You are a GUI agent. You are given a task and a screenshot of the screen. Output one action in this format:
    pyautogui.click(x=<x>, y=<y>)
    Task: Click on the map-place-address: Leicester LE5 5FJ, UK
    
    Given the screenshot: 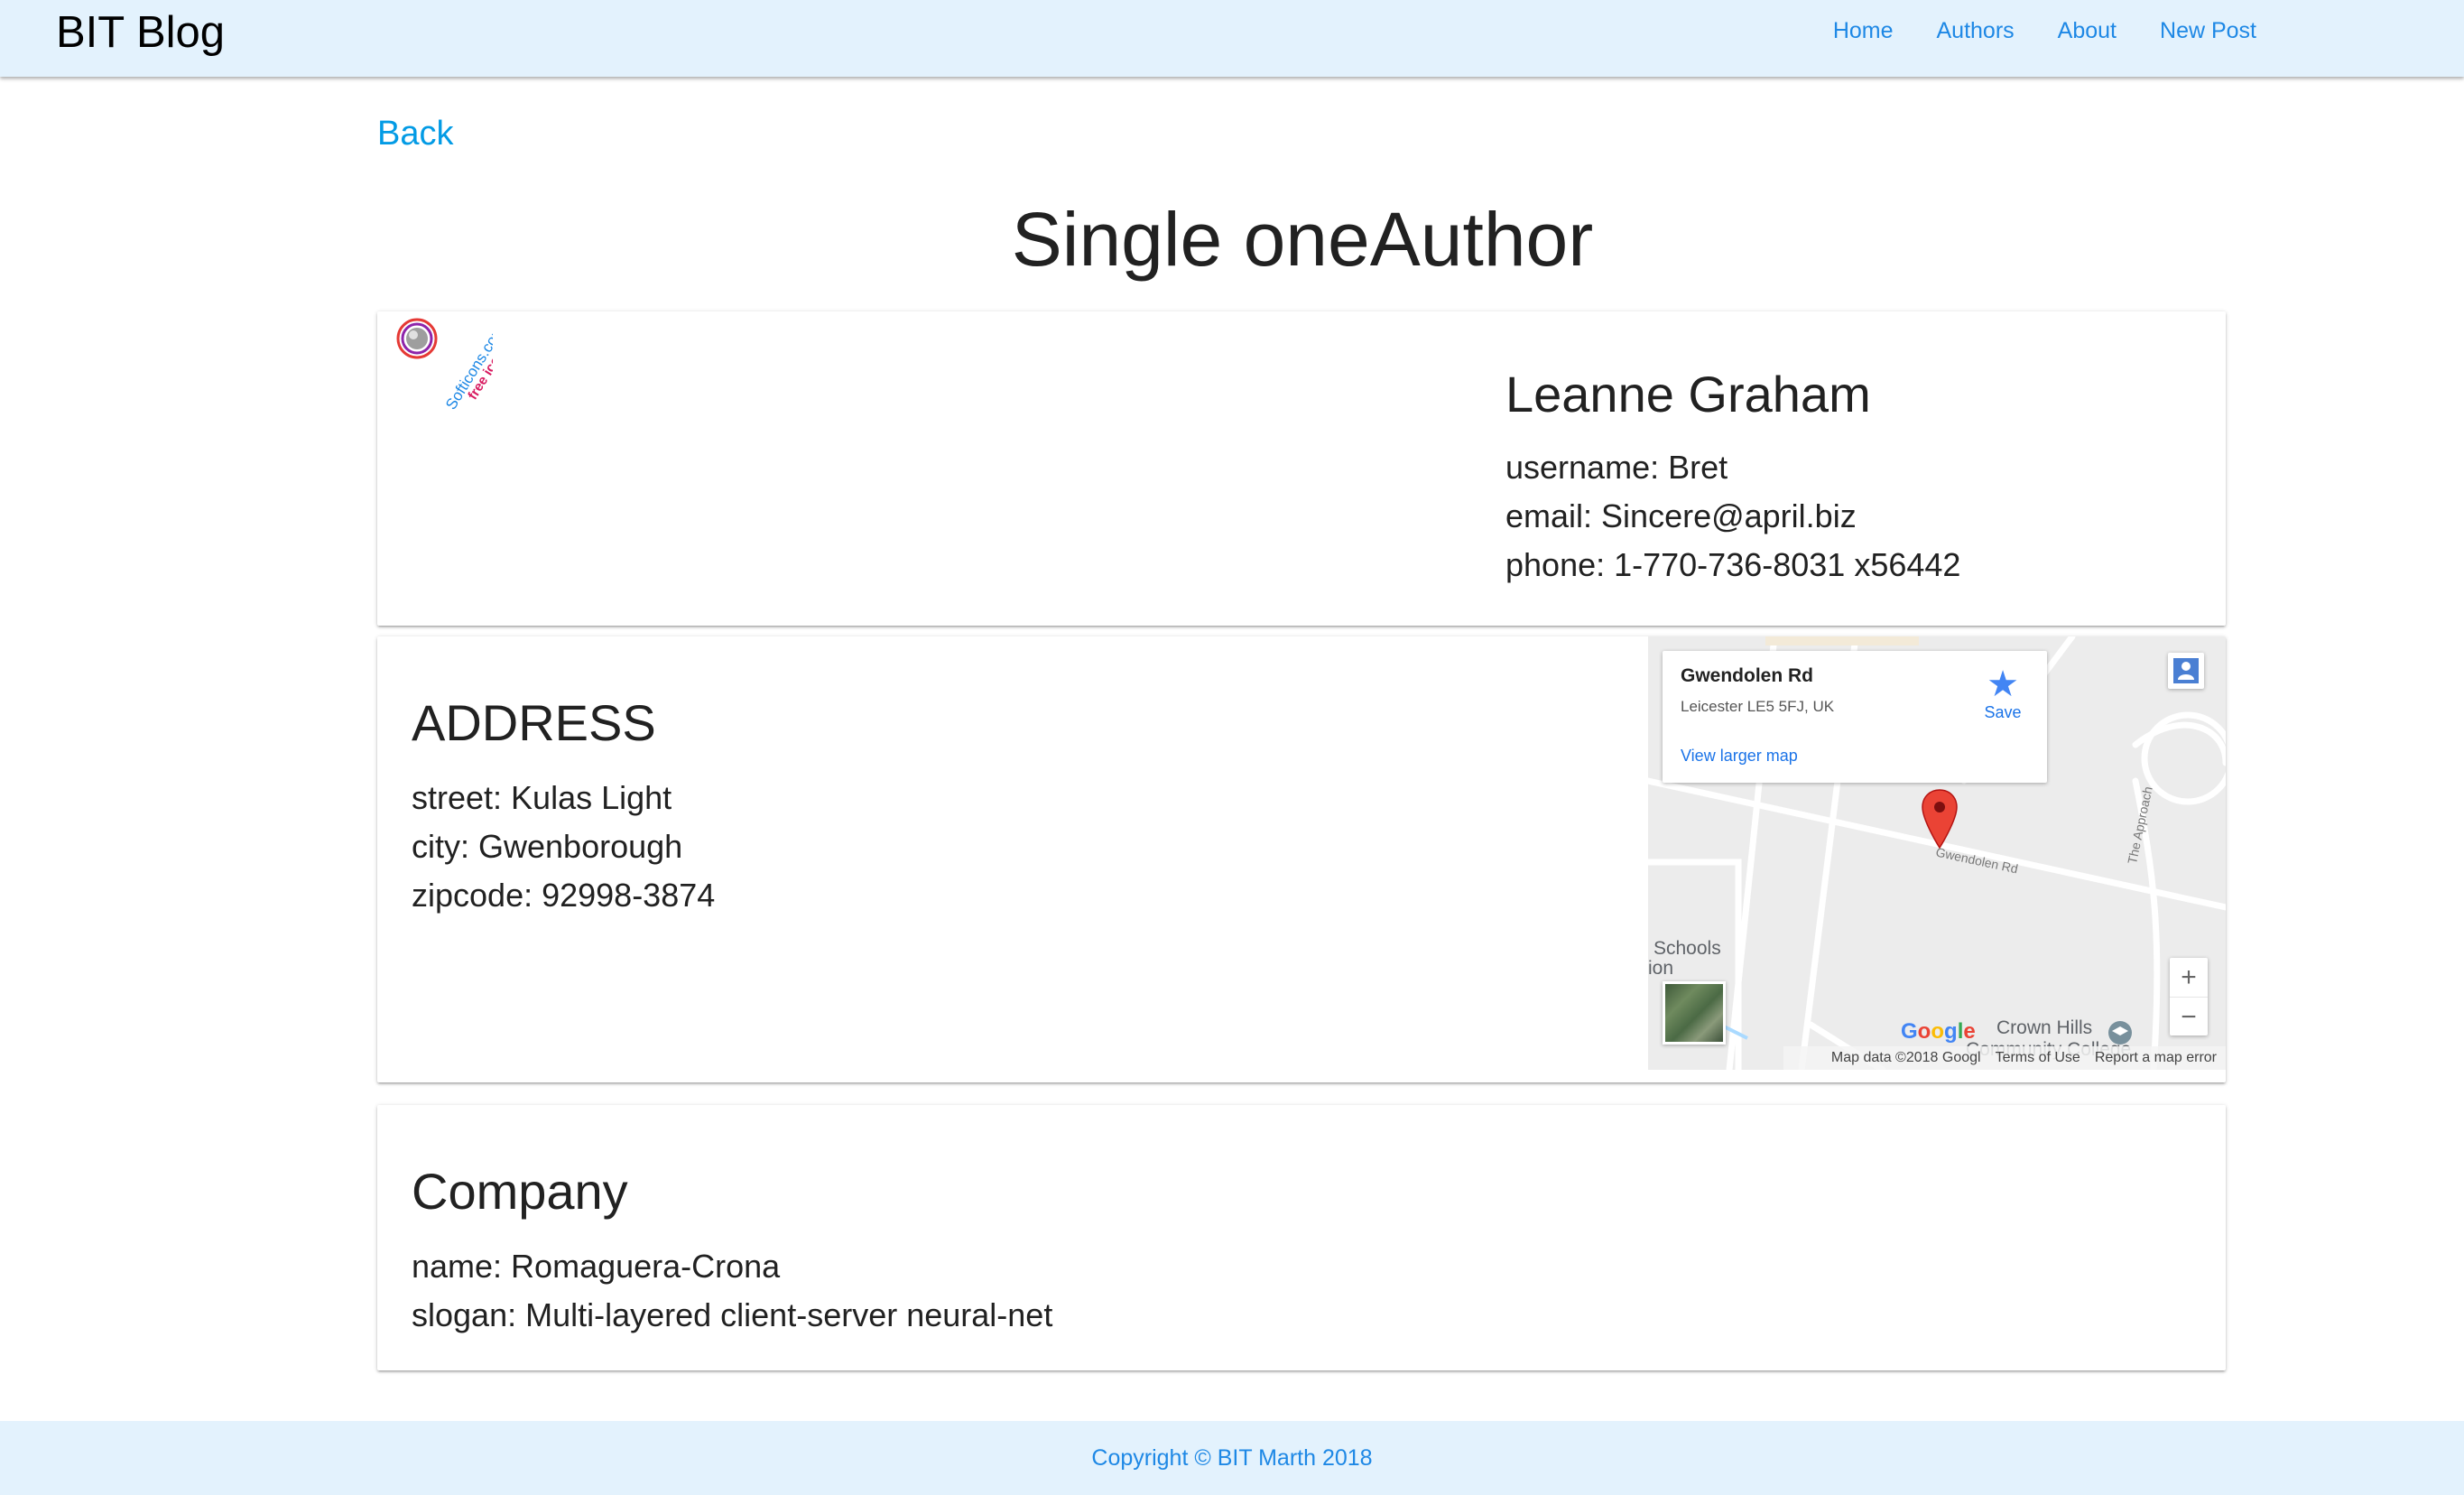 What is the action you would take?
    pyautogui.click(x=1758, y=706)
    